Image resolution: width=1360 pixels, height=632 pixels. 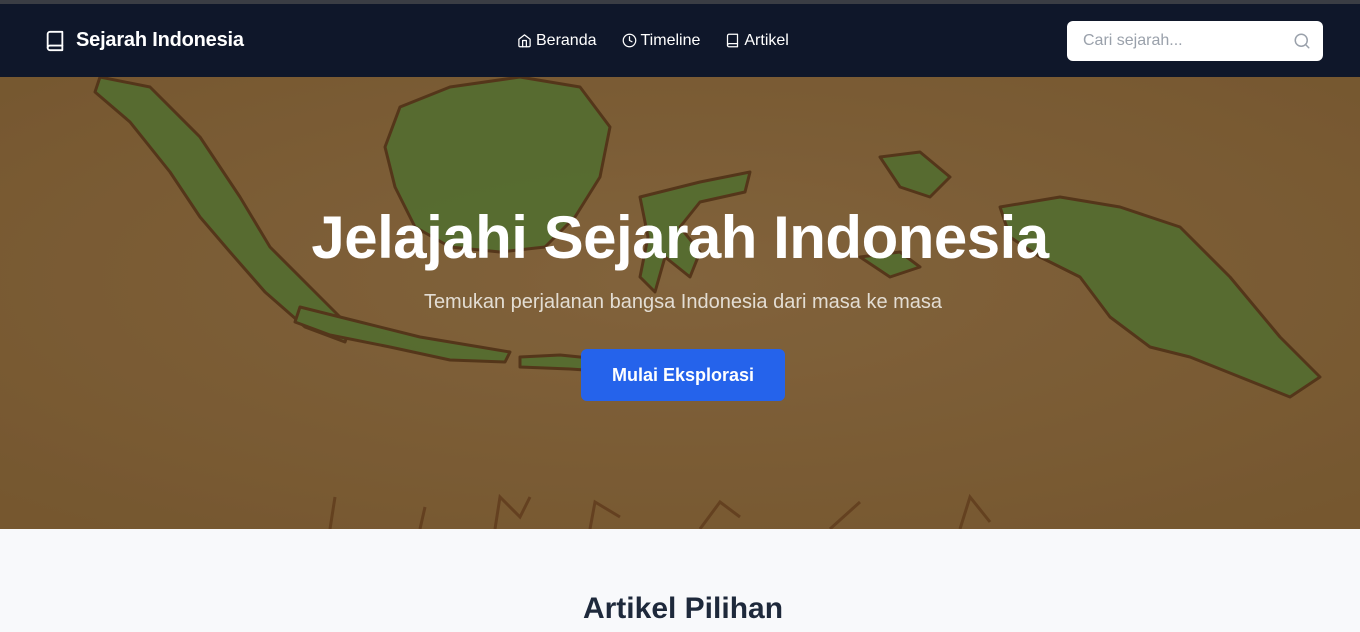 What do you see at coordinates (683, 608) in the screenshot?
I see `section-title-featured-articles: Artikel Pilihan` at bounding box center [683, 608].